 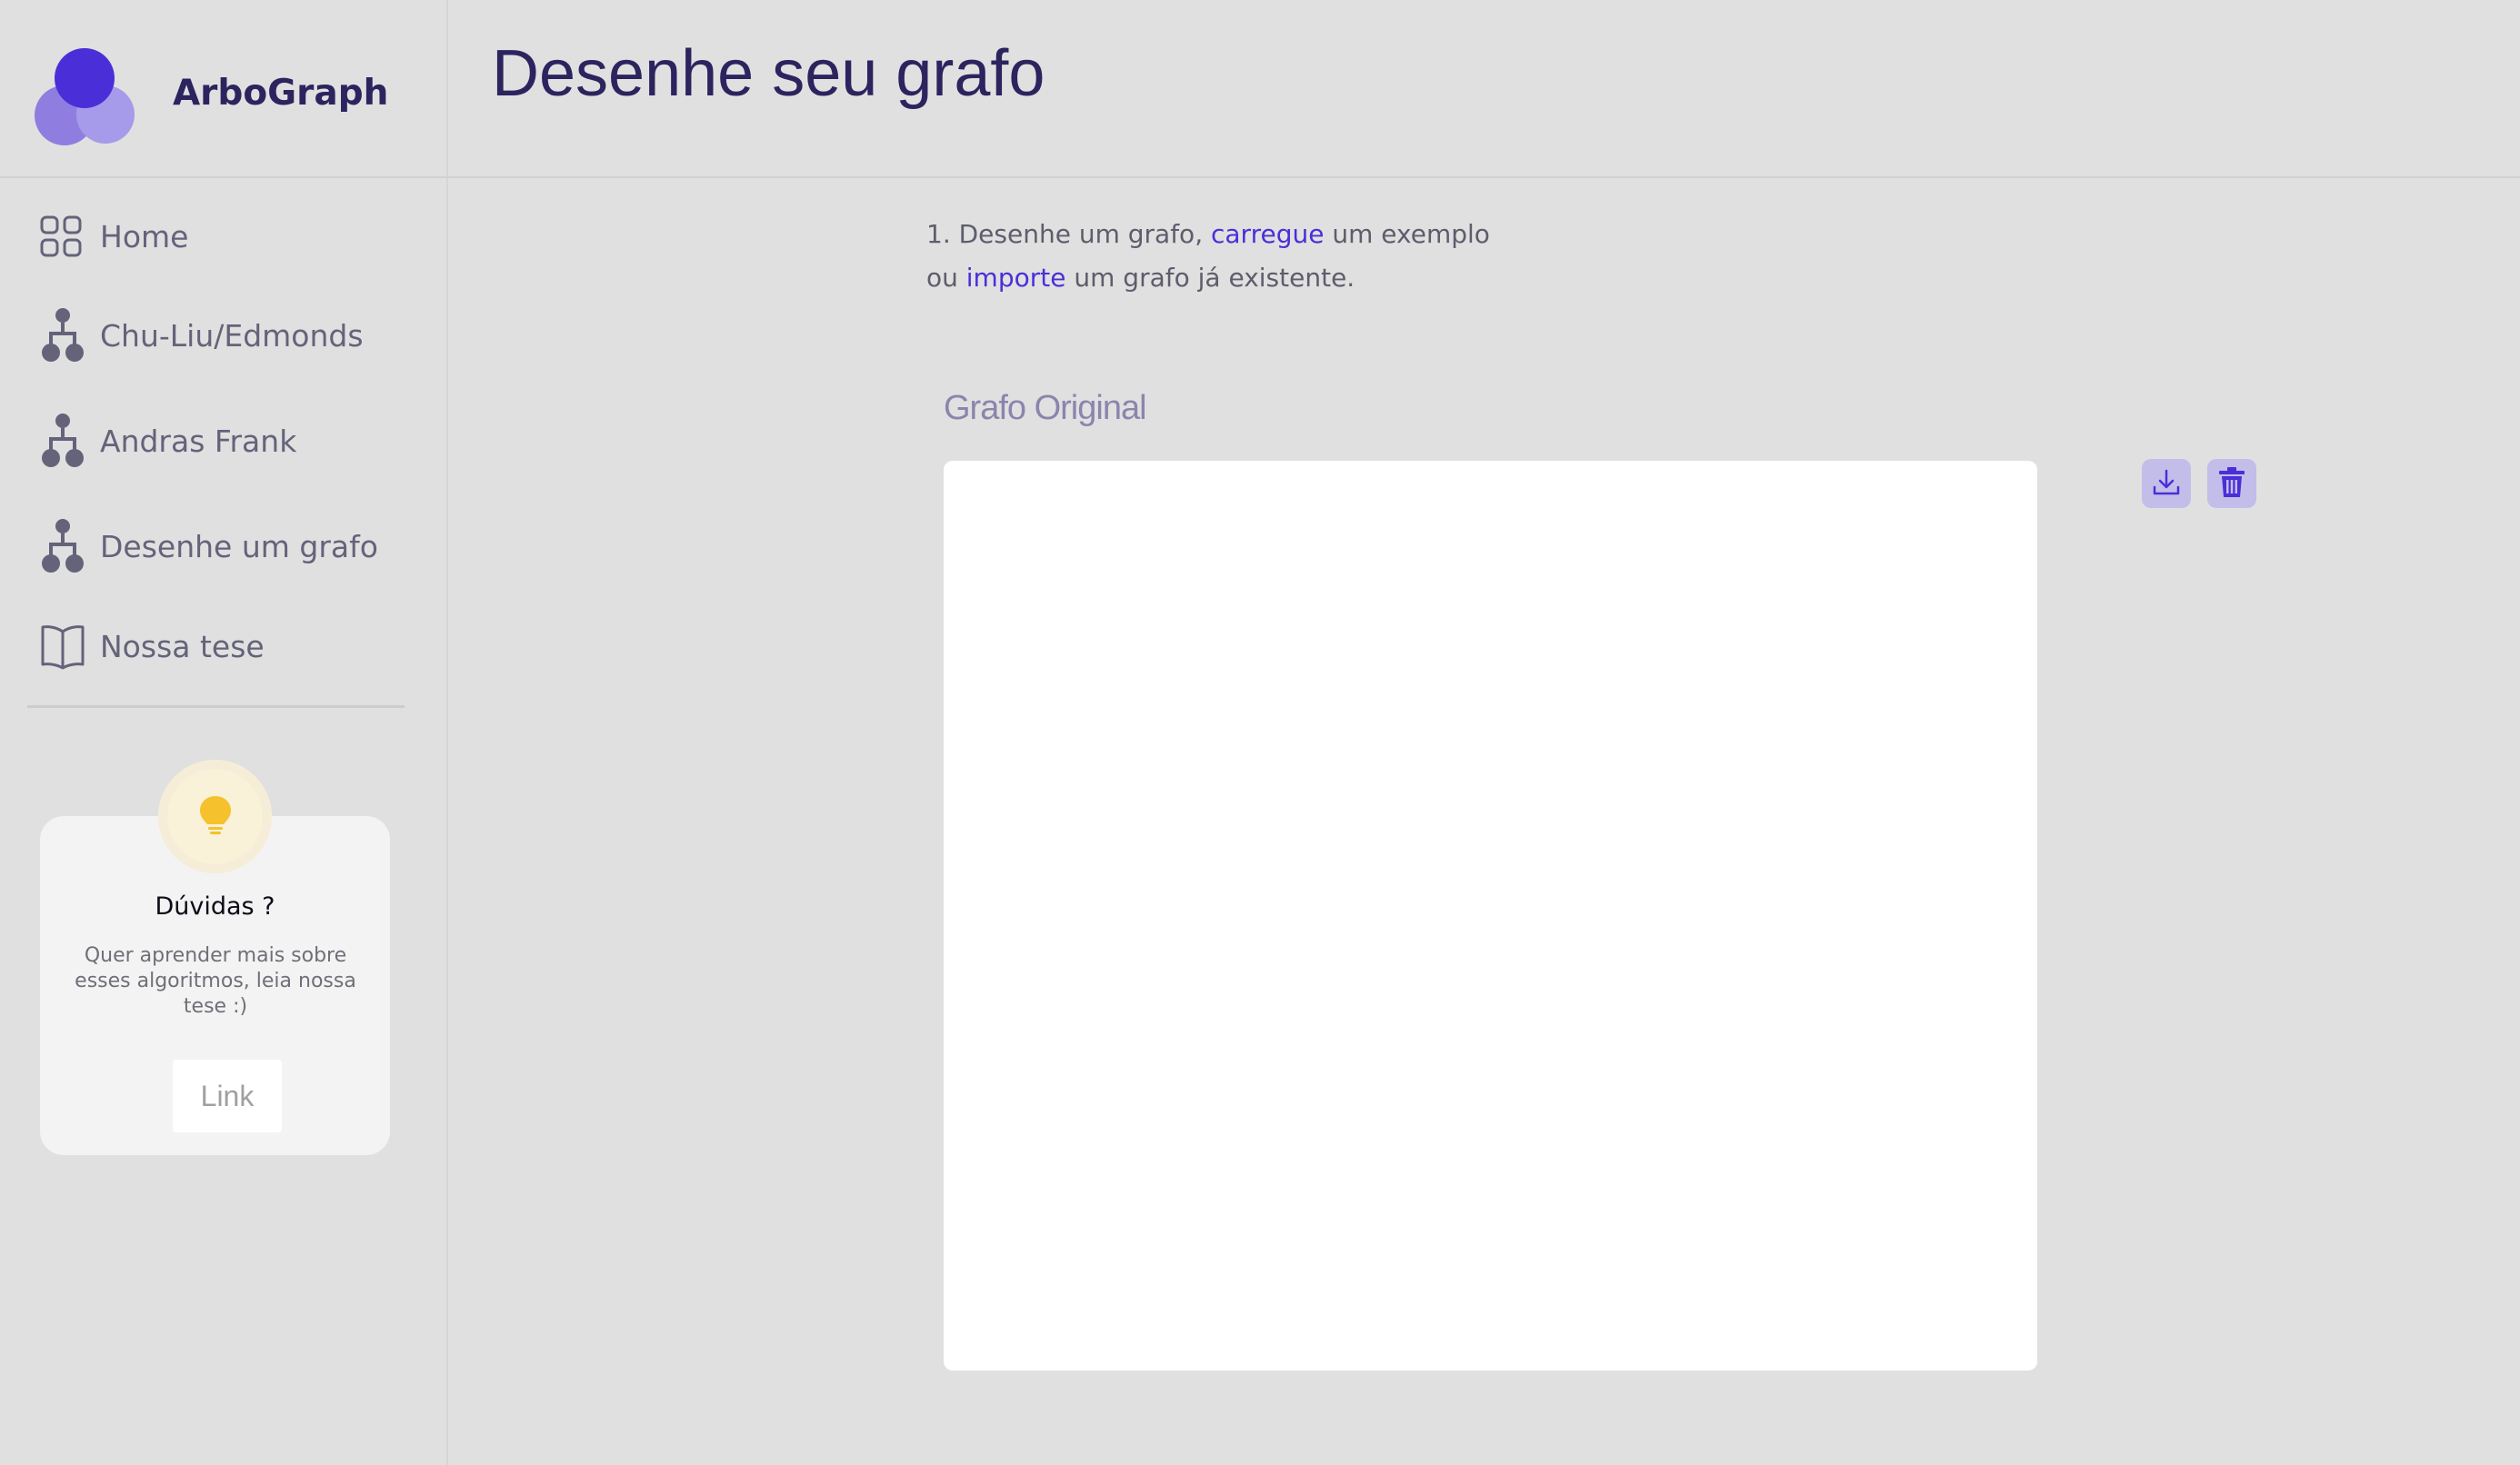 What do you see at coordinates (768, 74) in the screenshot?
I see `page-title: Desenhe seu grafo` at bounding box center [768, 74].